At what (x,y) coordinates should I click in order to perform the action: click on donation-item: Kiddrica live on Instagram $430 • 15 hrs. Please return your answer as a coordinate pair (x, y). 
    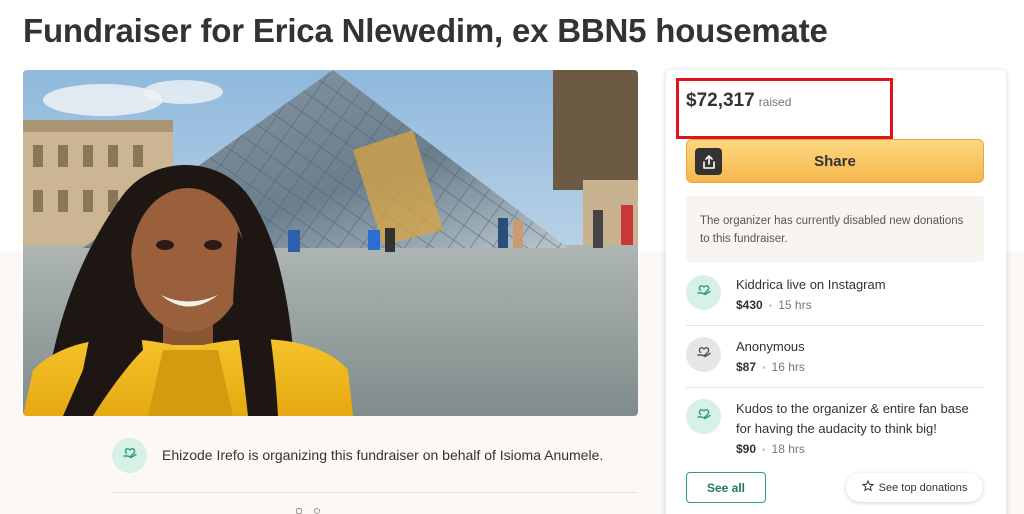
    Looking at the image, I should click on (835, 296).